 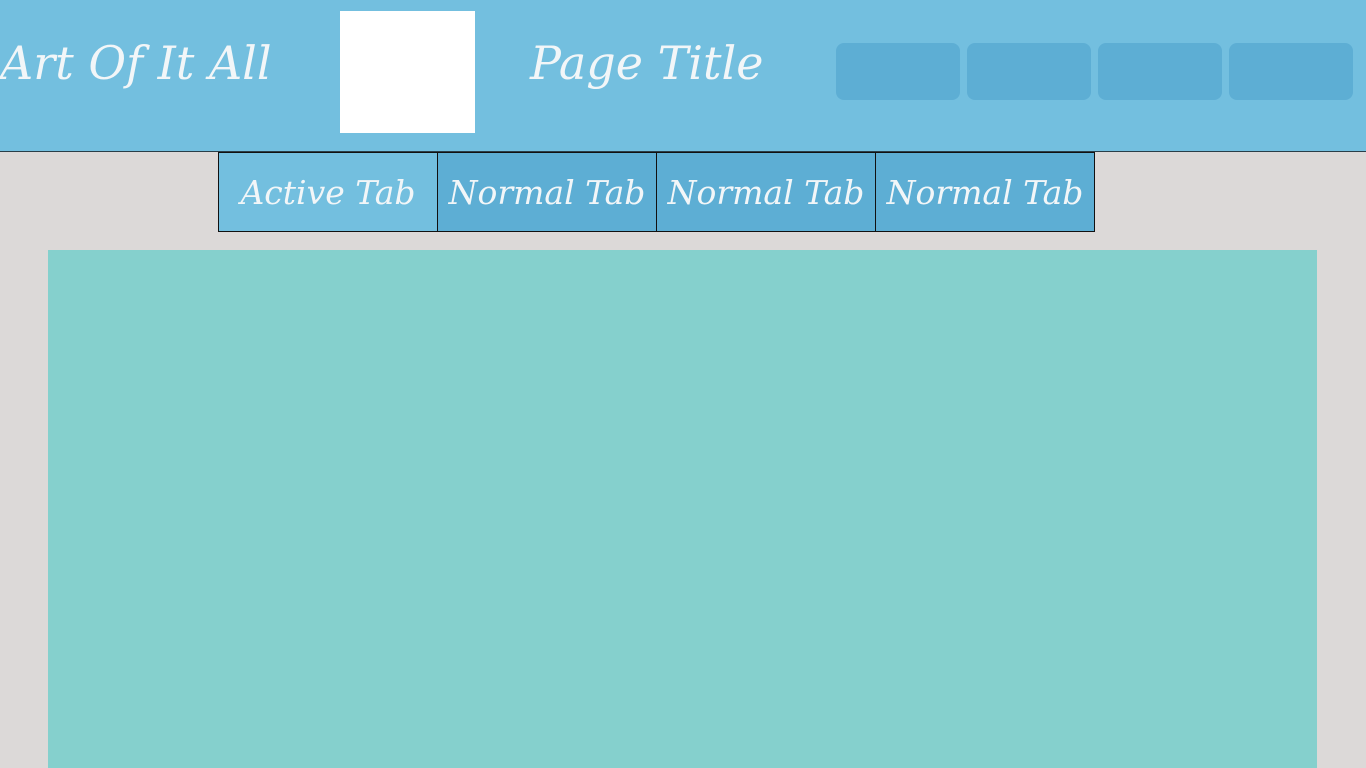 What do you see at coordinates (647, 63) in the screenshot?
I see `page-title: Page Title` at bounding box center [647, 63].